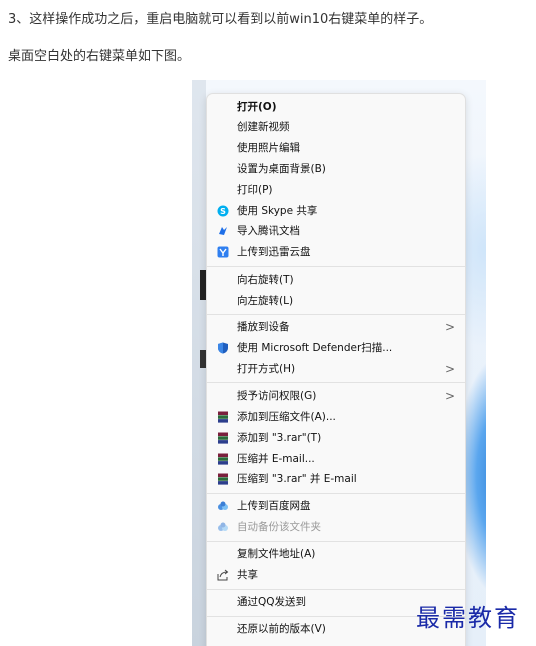 The width and height of the screenshot is (536, 646). Describe the element at coordinates (279, 438) in the screenshot. I see `menu-item-label: 添加到 "3.rar"(T)` at that location.